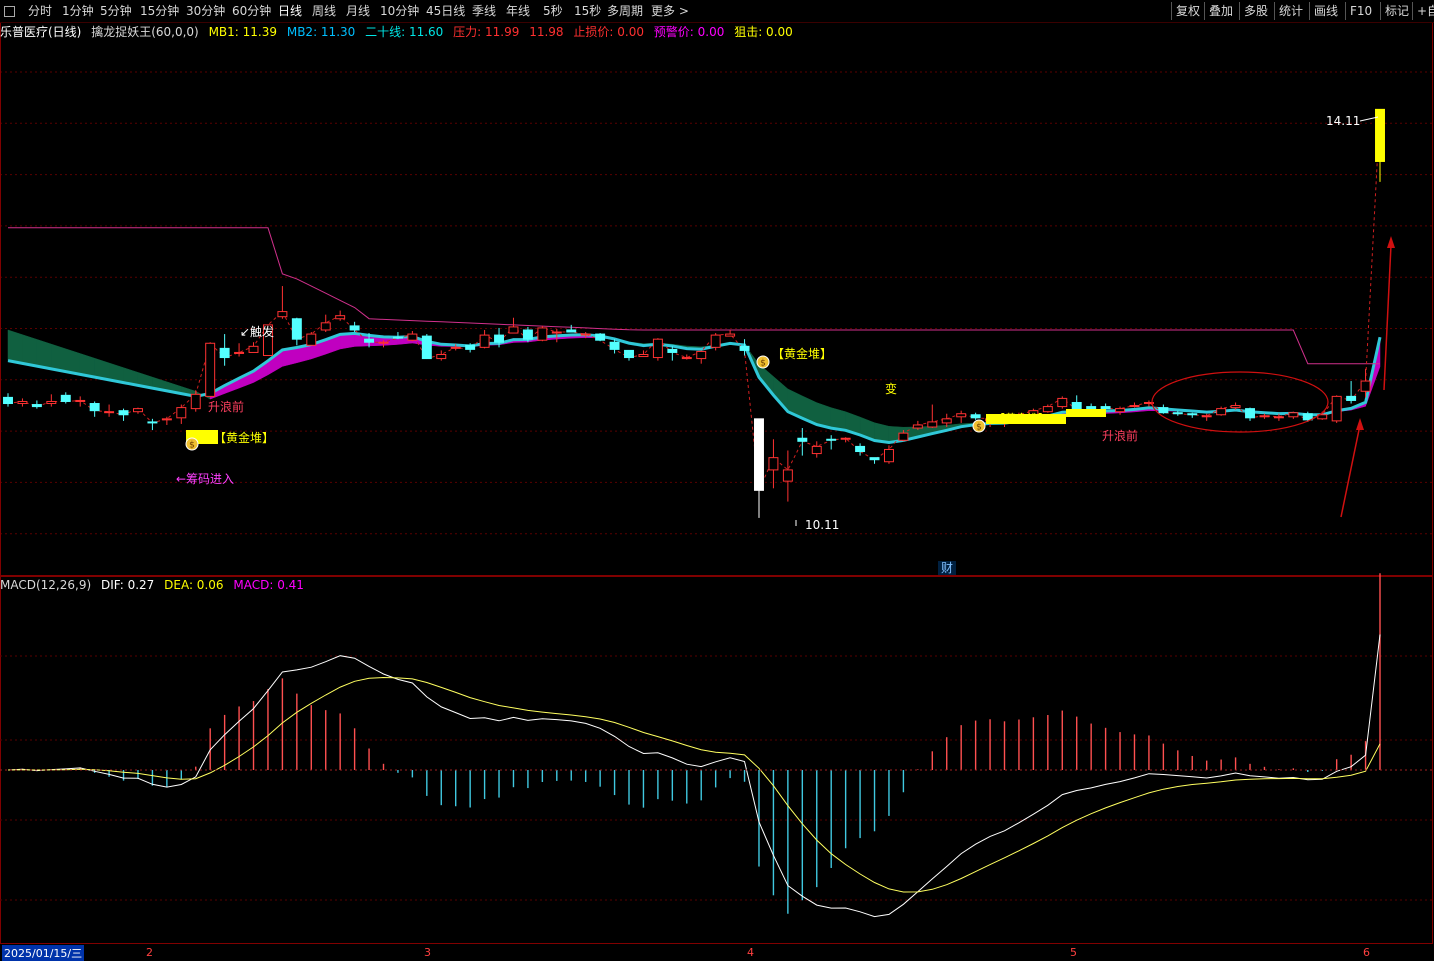 Image resolution: width=1434 pixels, height=961 pixels. Describe the element at coordinates (404, 32) in the screenshot. I see `ershixian-value: 二十线: 11.60` at that location.